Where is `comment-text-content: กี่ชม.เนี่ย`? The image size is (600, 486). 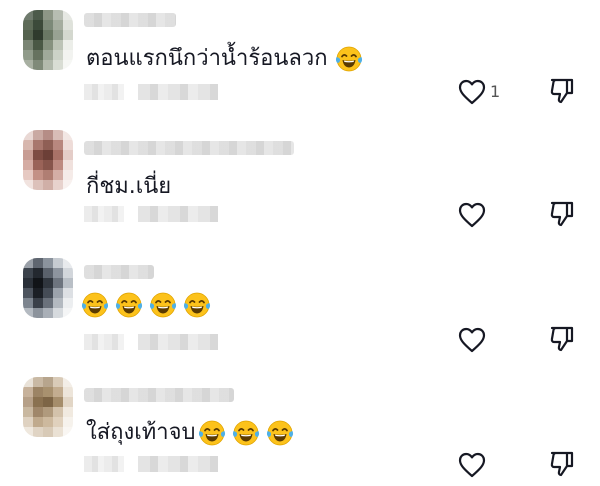
comment-text-content: กี่ชม.เนี่ย is located at coordinates (129, 186).